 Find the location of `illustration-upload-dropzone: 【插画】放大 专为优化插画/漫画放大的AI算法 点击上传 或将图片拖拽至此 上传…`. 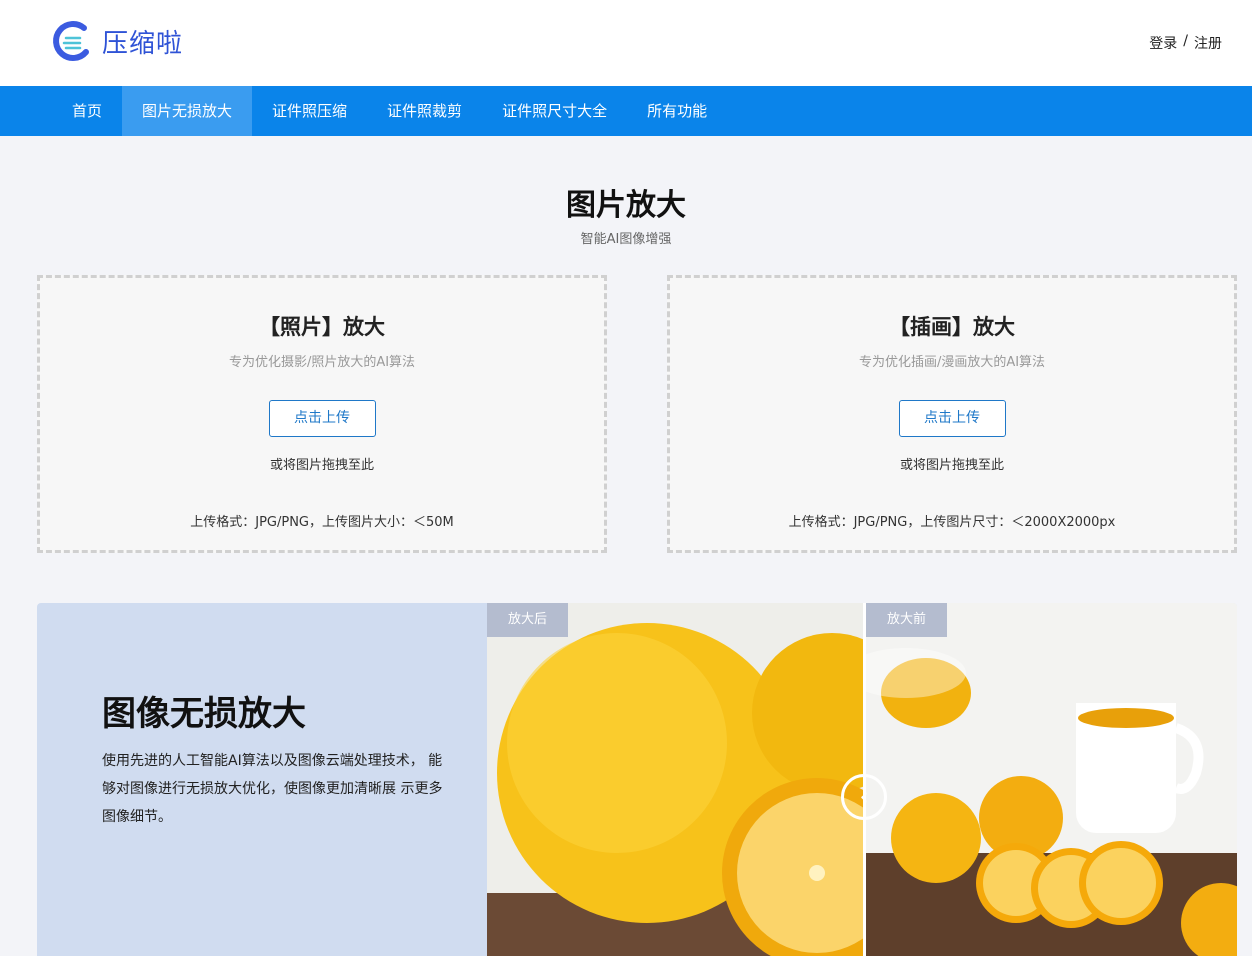

illustration-upload-dropzone: 【插画】放大 专为优化插画/漫画放大的AI算法 点击上传 或将图片拖拽至此 上传… is located at coordinates (952, 414).